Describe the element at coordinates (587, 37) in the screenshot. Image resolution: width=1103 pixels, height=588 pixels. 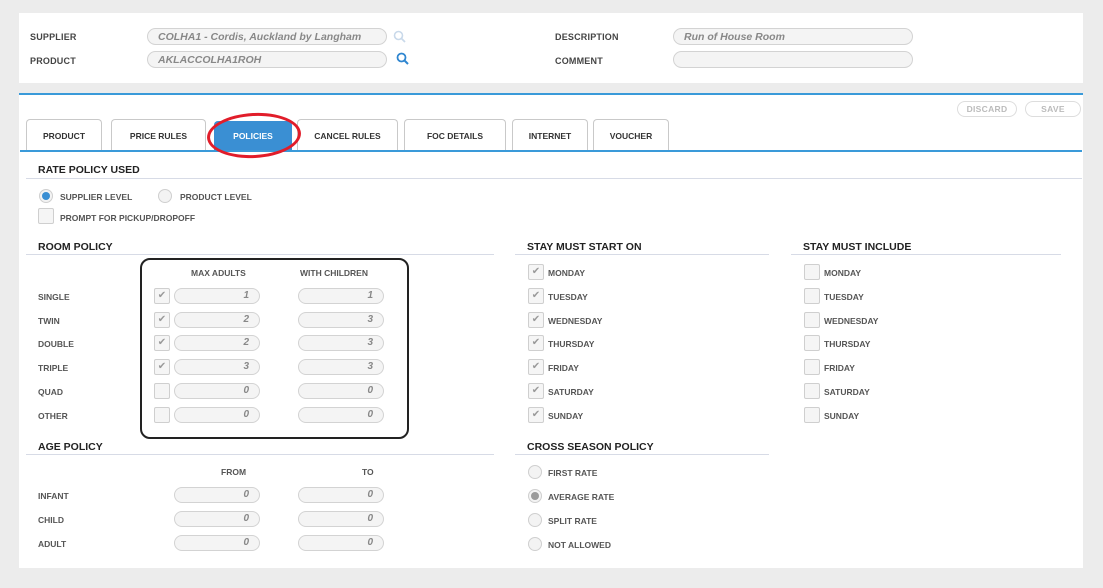
I see `description-label: DESCRIPTION` at that location.